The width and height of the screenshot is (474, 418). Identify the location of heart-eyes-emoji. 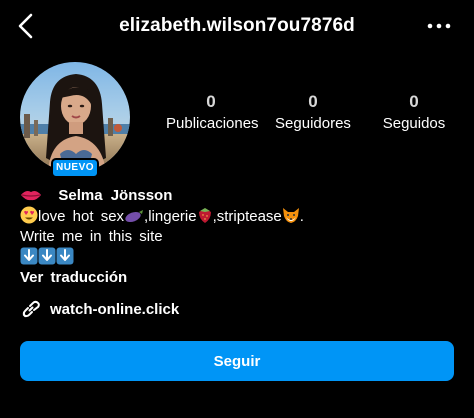
(29, 215).